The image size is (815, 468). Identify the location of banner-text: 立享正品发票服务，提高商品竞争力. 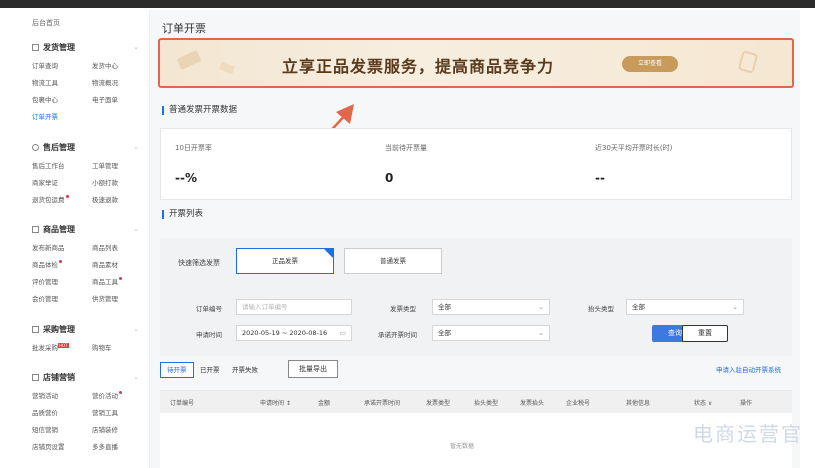
(418, 66).